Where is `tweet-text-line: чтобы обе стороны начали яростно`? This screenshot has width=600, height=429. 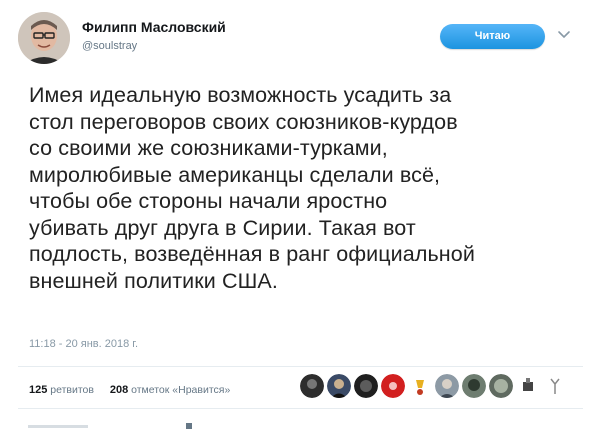 tweet-text-line: чтобы обе стороны начали яростно is located at coordinates (208, 201).